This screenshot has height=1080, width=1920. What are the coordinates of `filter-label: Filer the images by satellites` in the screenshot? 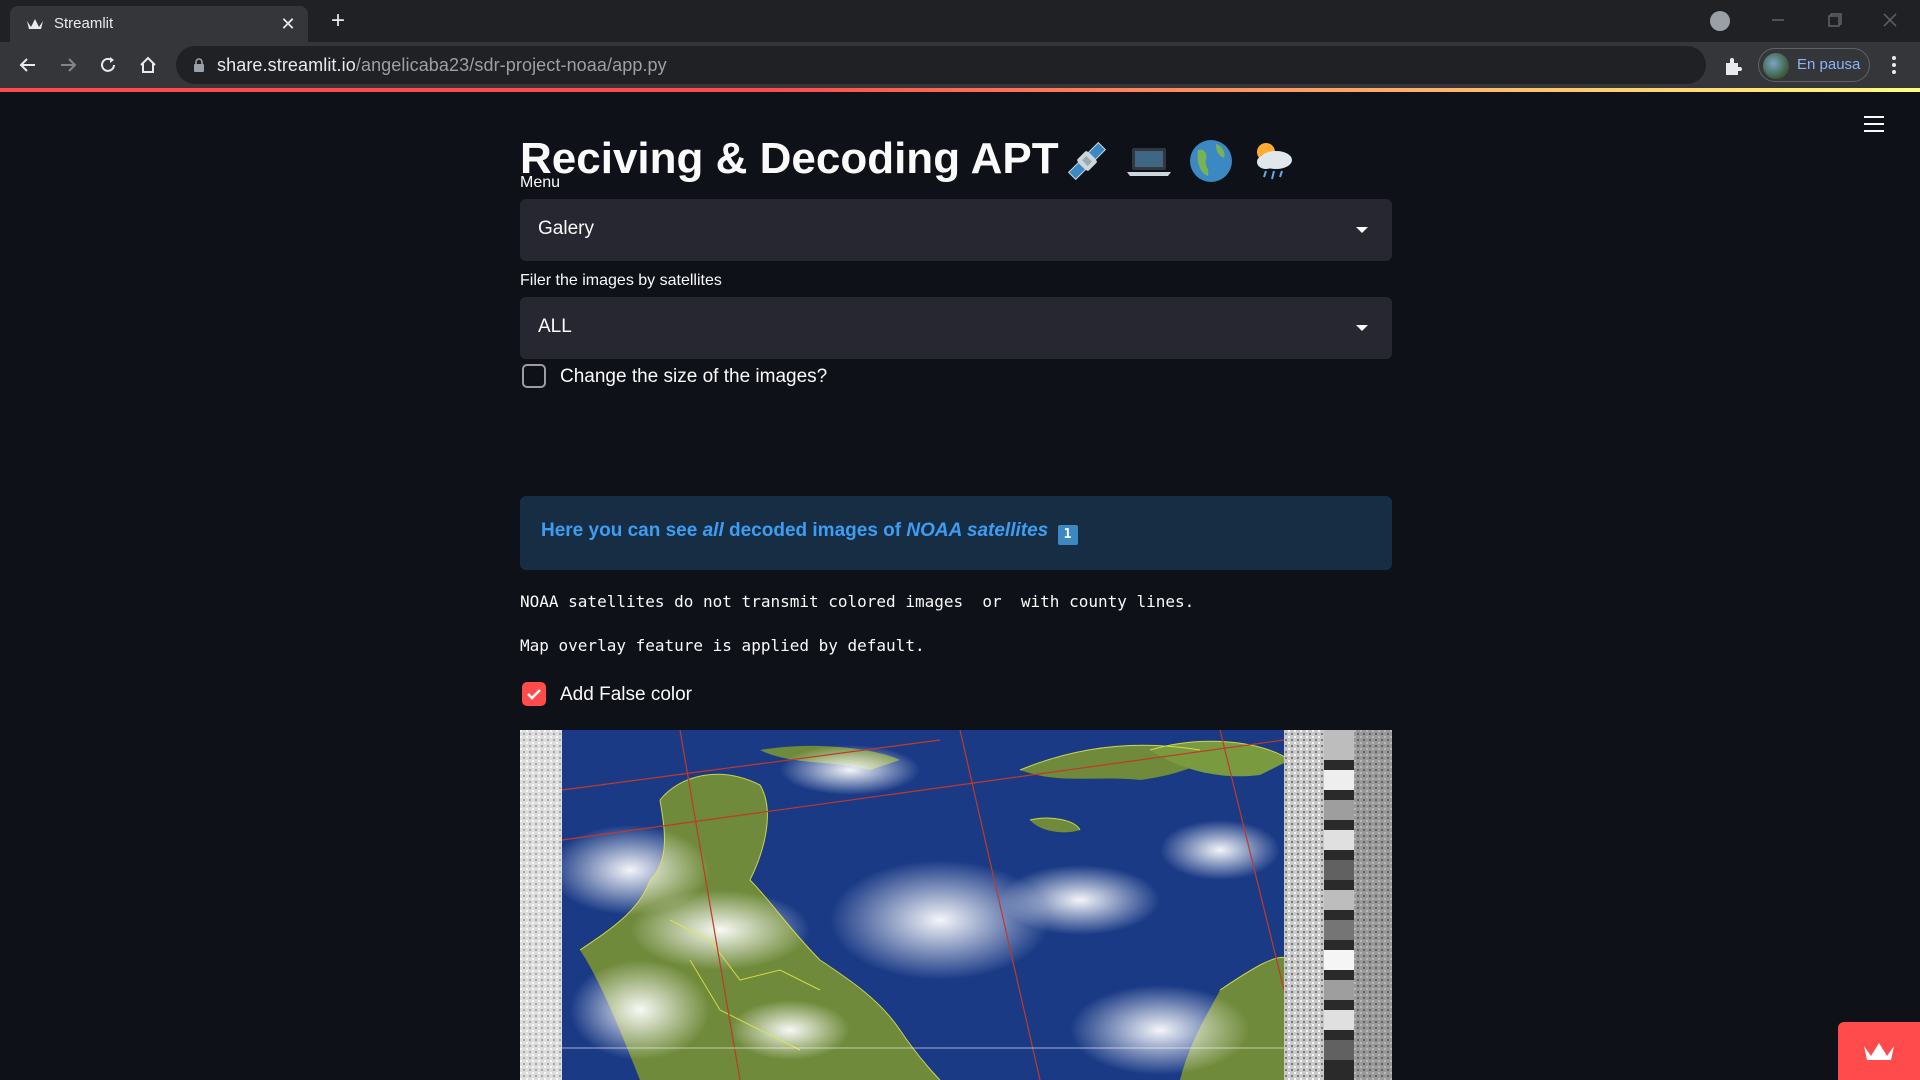 It's located at (621, 280).